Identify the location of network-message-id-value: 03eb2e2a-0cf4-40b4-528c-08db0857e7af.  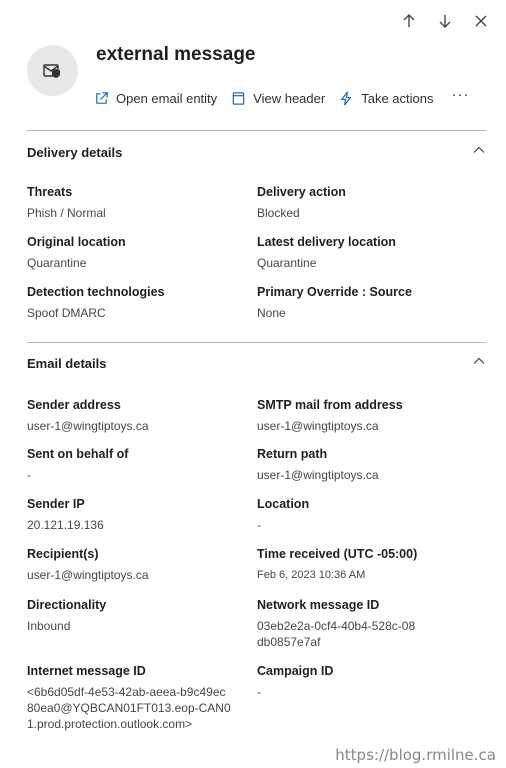
(336, 634).